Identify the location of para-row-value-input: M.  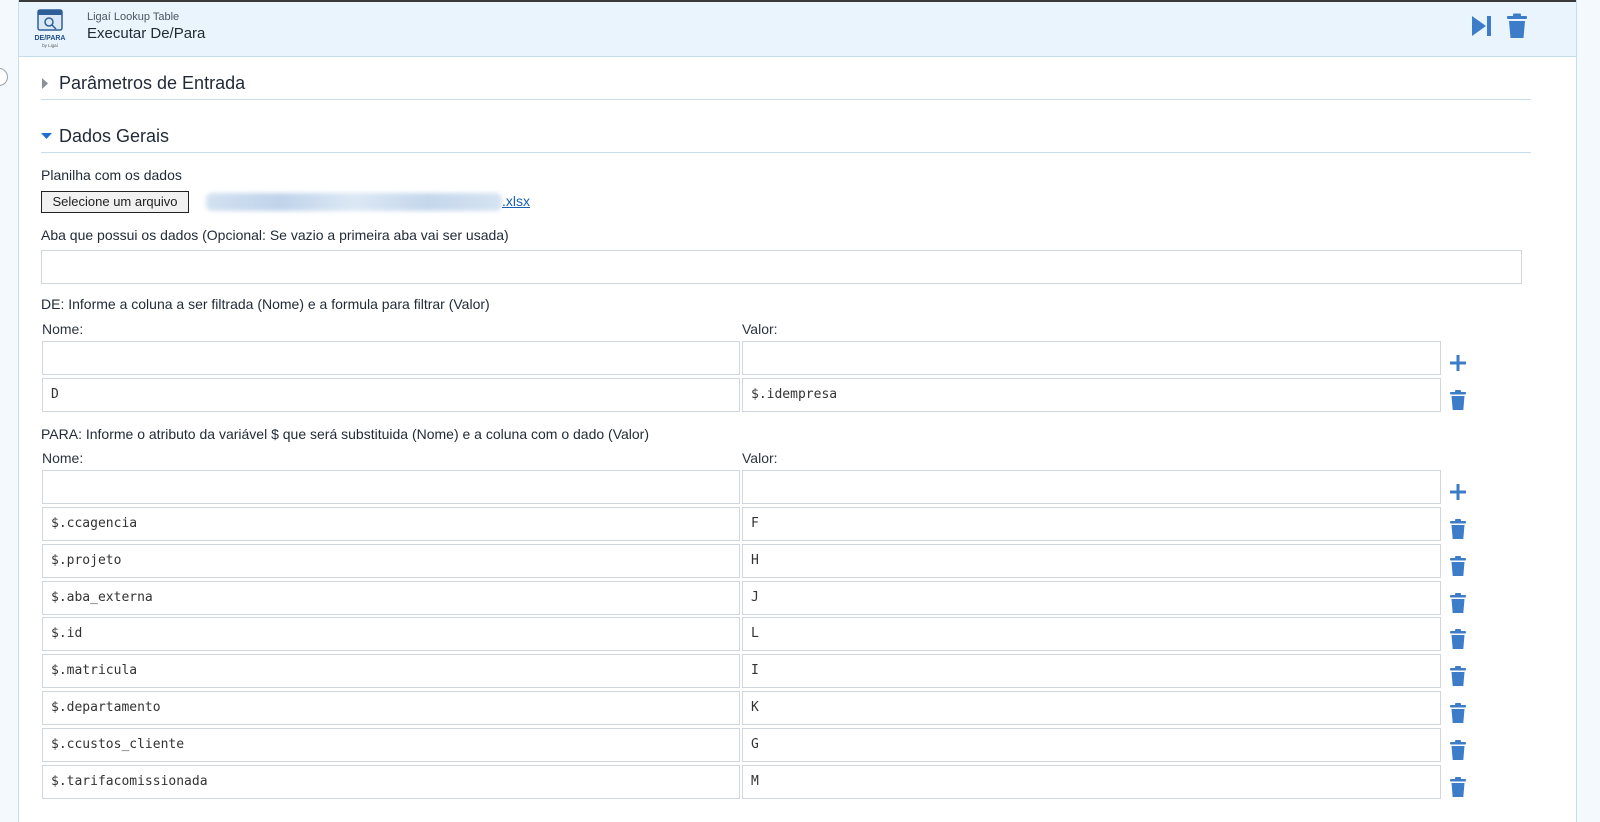
(1091, 781).